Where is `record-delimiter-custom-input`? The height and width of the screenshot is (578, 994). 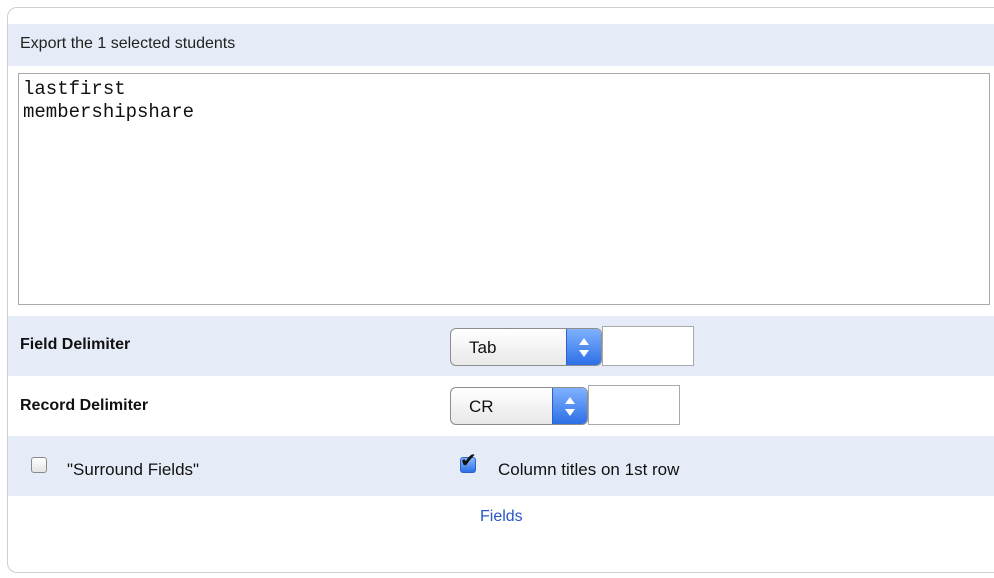 record-delimiter-custom-input is located at coordinates (634, 405).